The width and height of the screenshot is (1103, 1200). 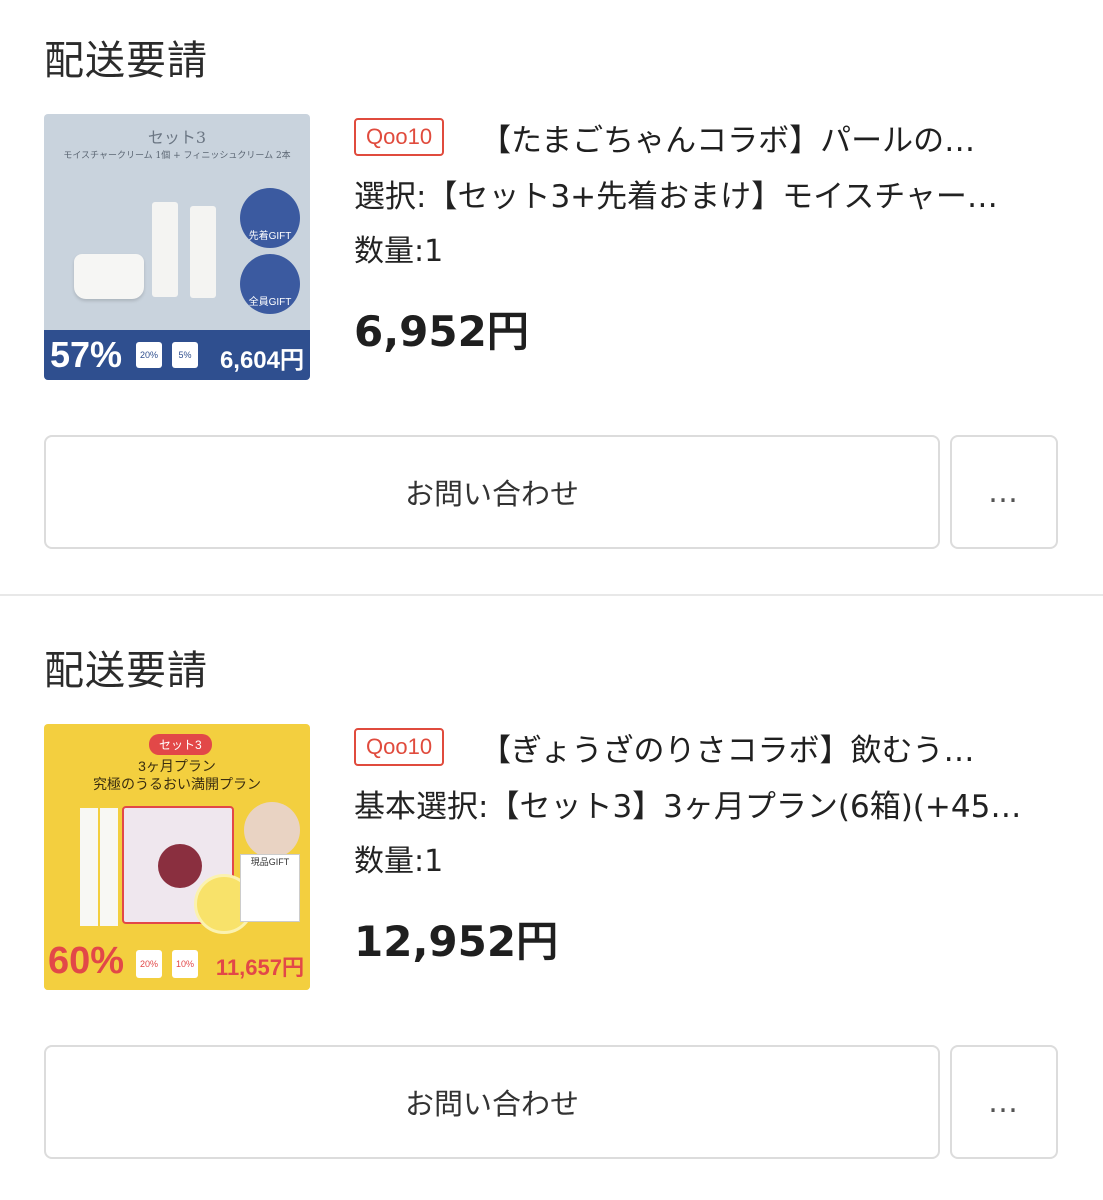 What do you see at coordinates (551, 595) in the screenshot?
I see `section-divider` at bounding box center [551, 595].